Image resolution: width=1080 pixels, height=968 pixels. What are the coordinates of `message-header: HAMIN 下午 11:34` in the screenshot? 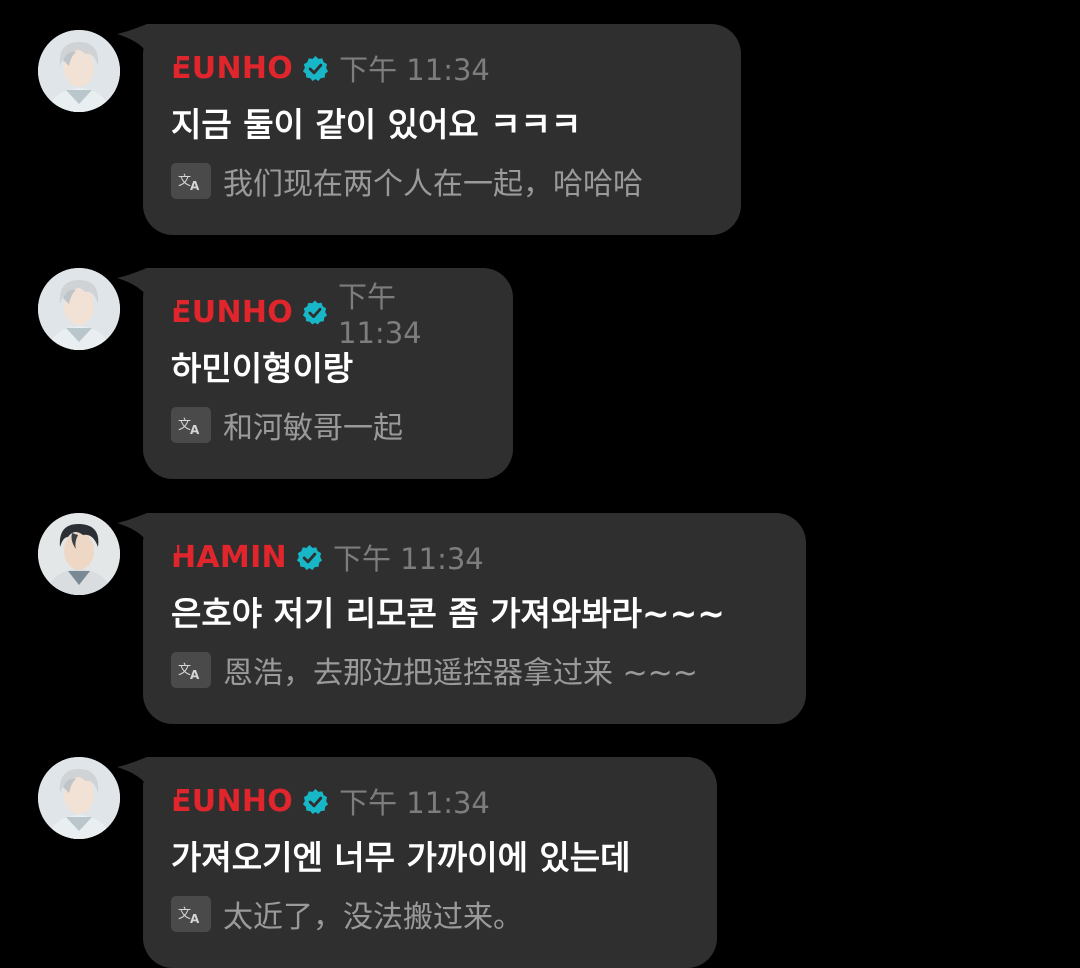 It's located at (473, 557).